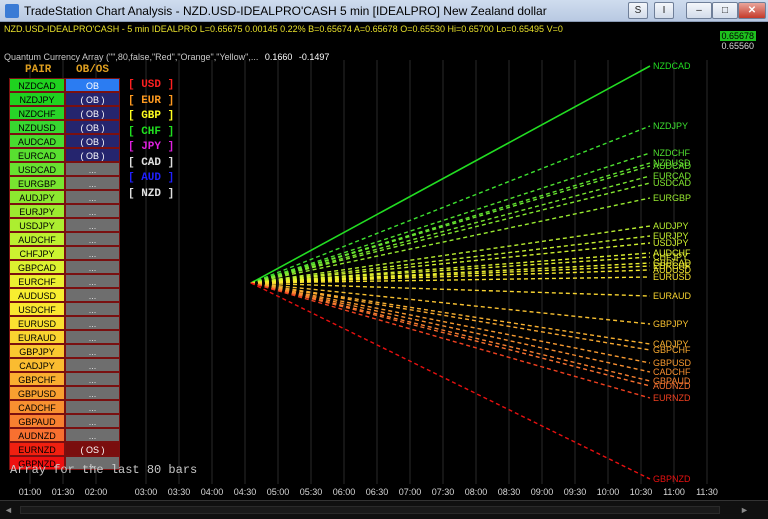 The height and width of the screenshot is (519, 768). I want to click on time-tick-label: 05:30, so click(311, 492).